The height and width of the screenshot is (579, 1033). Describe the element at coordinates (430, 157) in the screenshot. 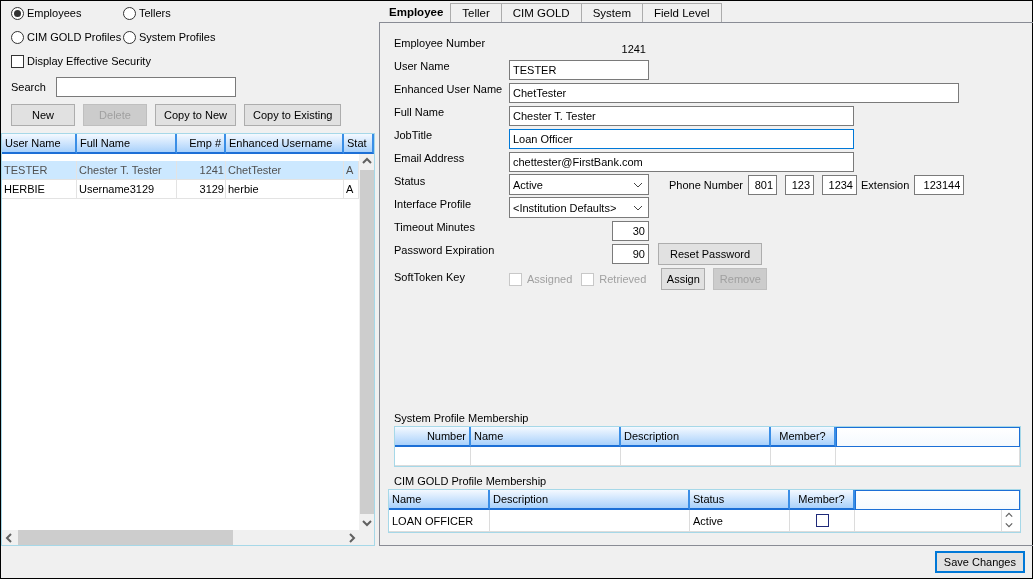

I see `field-label: Email Address` at that location.